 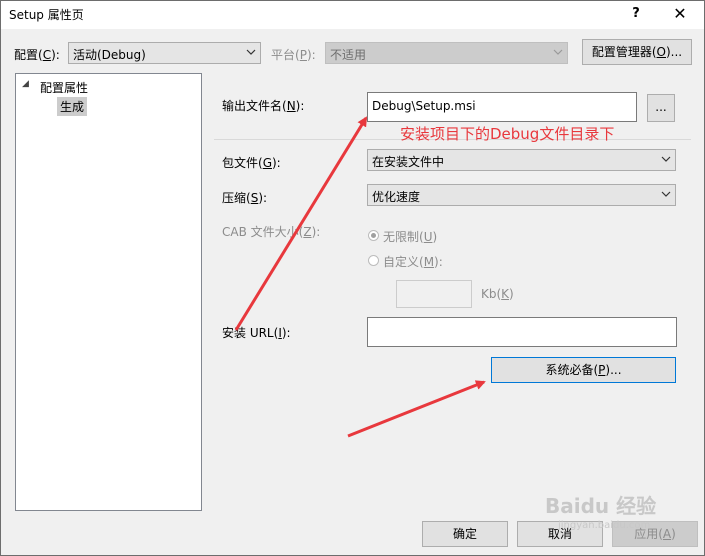 I want to click on config-dropdown: 活动(Debug), so click(x=164, y=53).